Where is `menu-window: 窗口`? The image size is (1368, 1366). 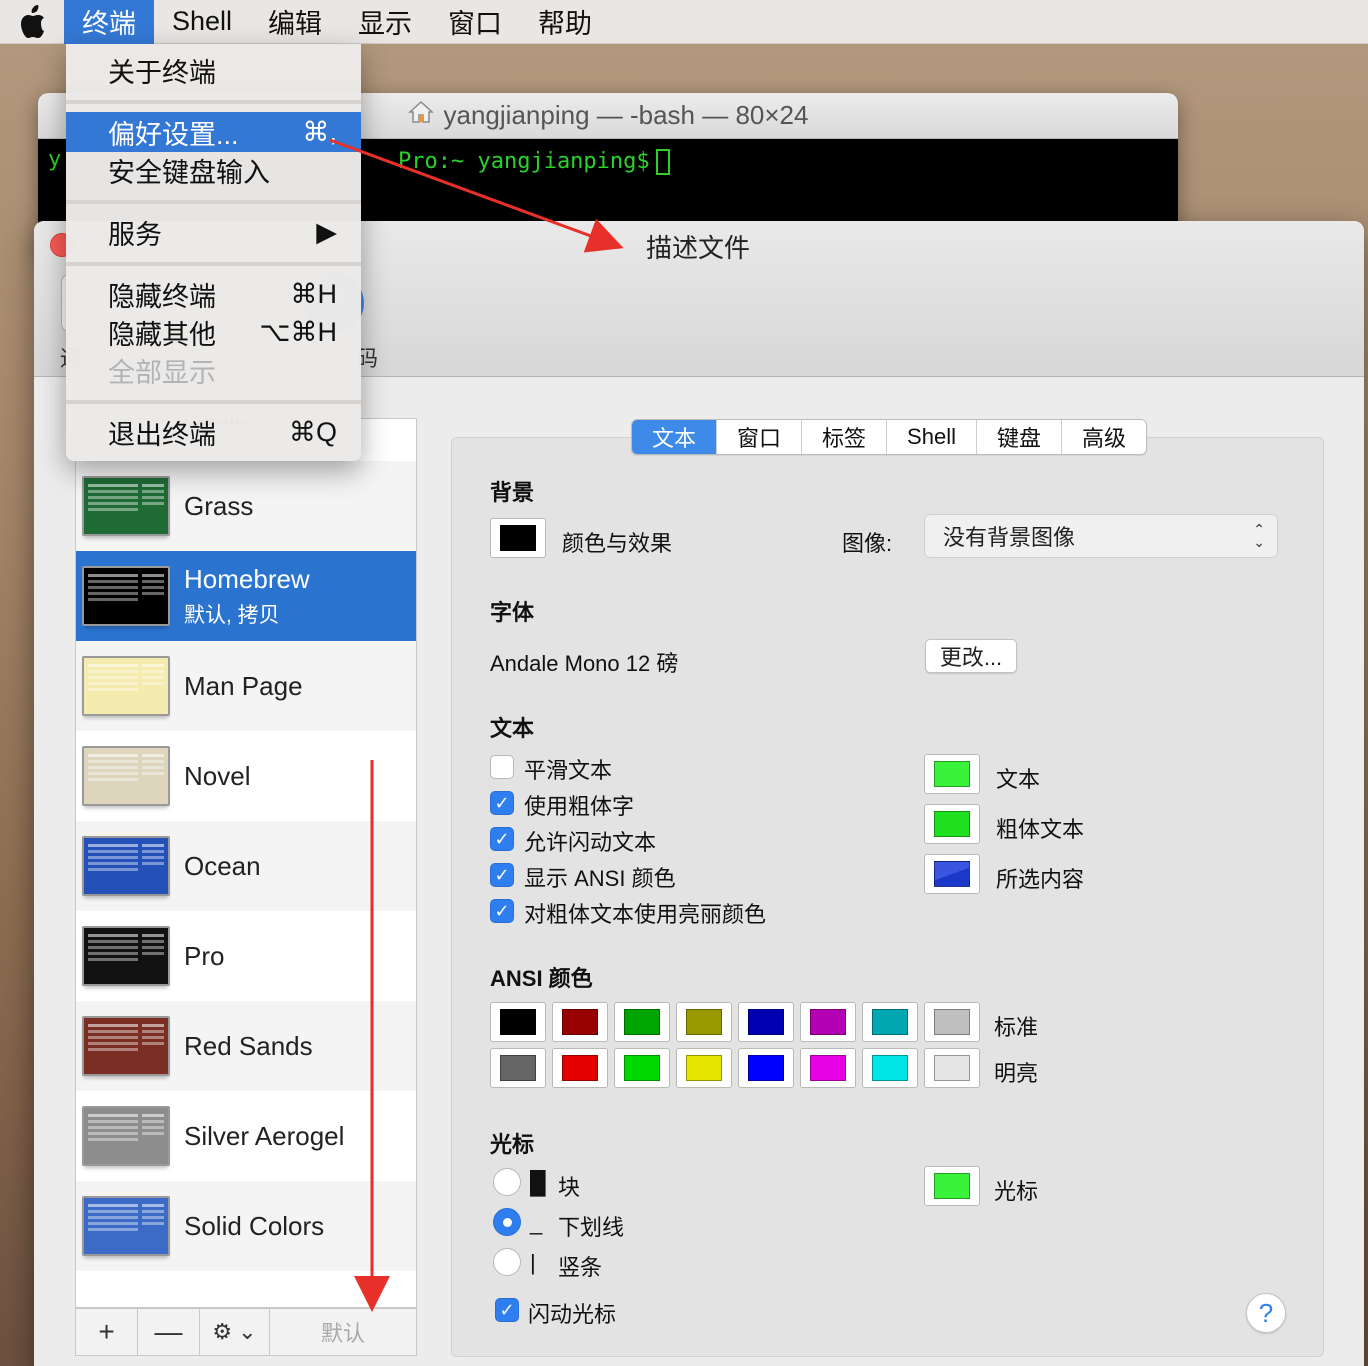 menu-window: 窗口 is located at coordinates (475, 22).